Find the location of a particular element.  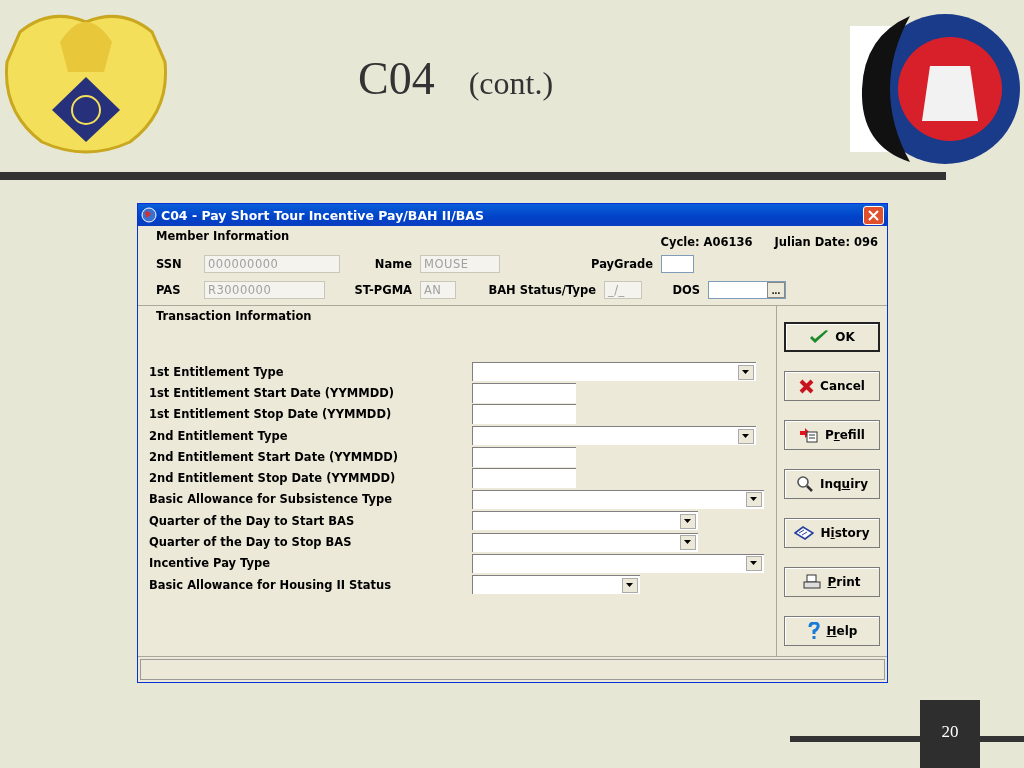

close-icon is located at coordinates (873, 215).